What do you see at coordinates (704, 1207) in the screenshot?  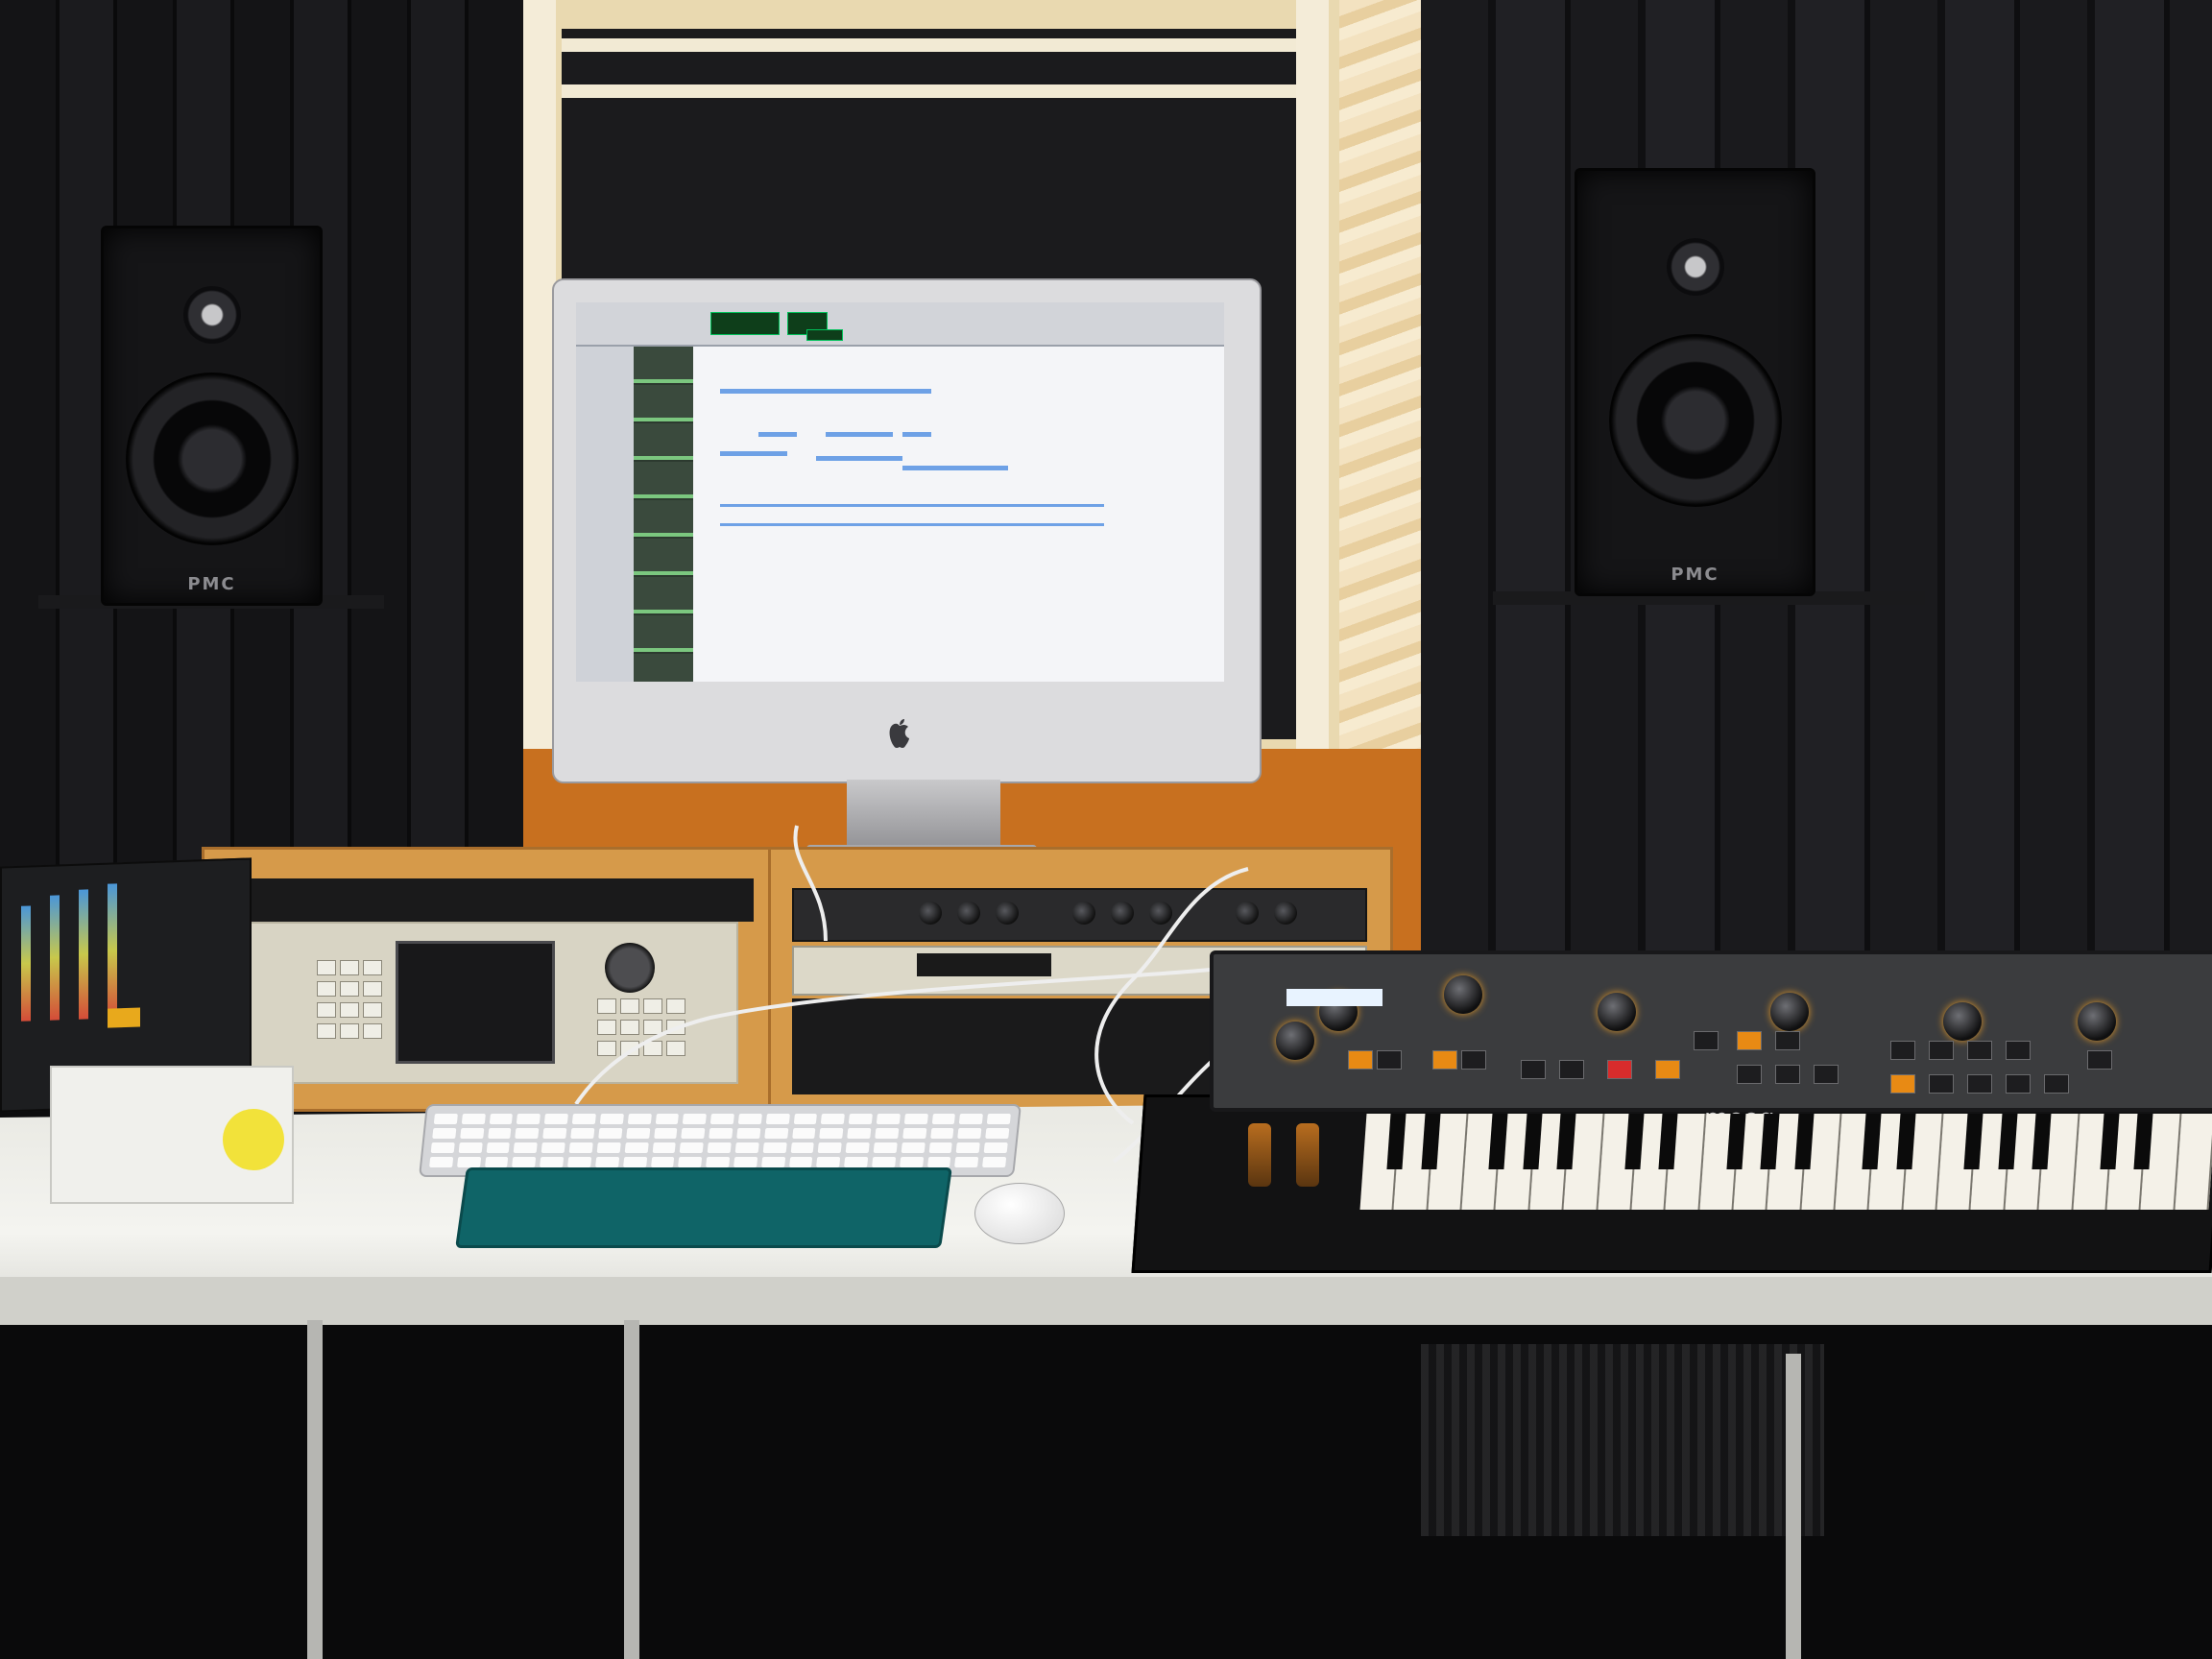 I see `drawing-tablet-case` at bounding box center [704, 1207].